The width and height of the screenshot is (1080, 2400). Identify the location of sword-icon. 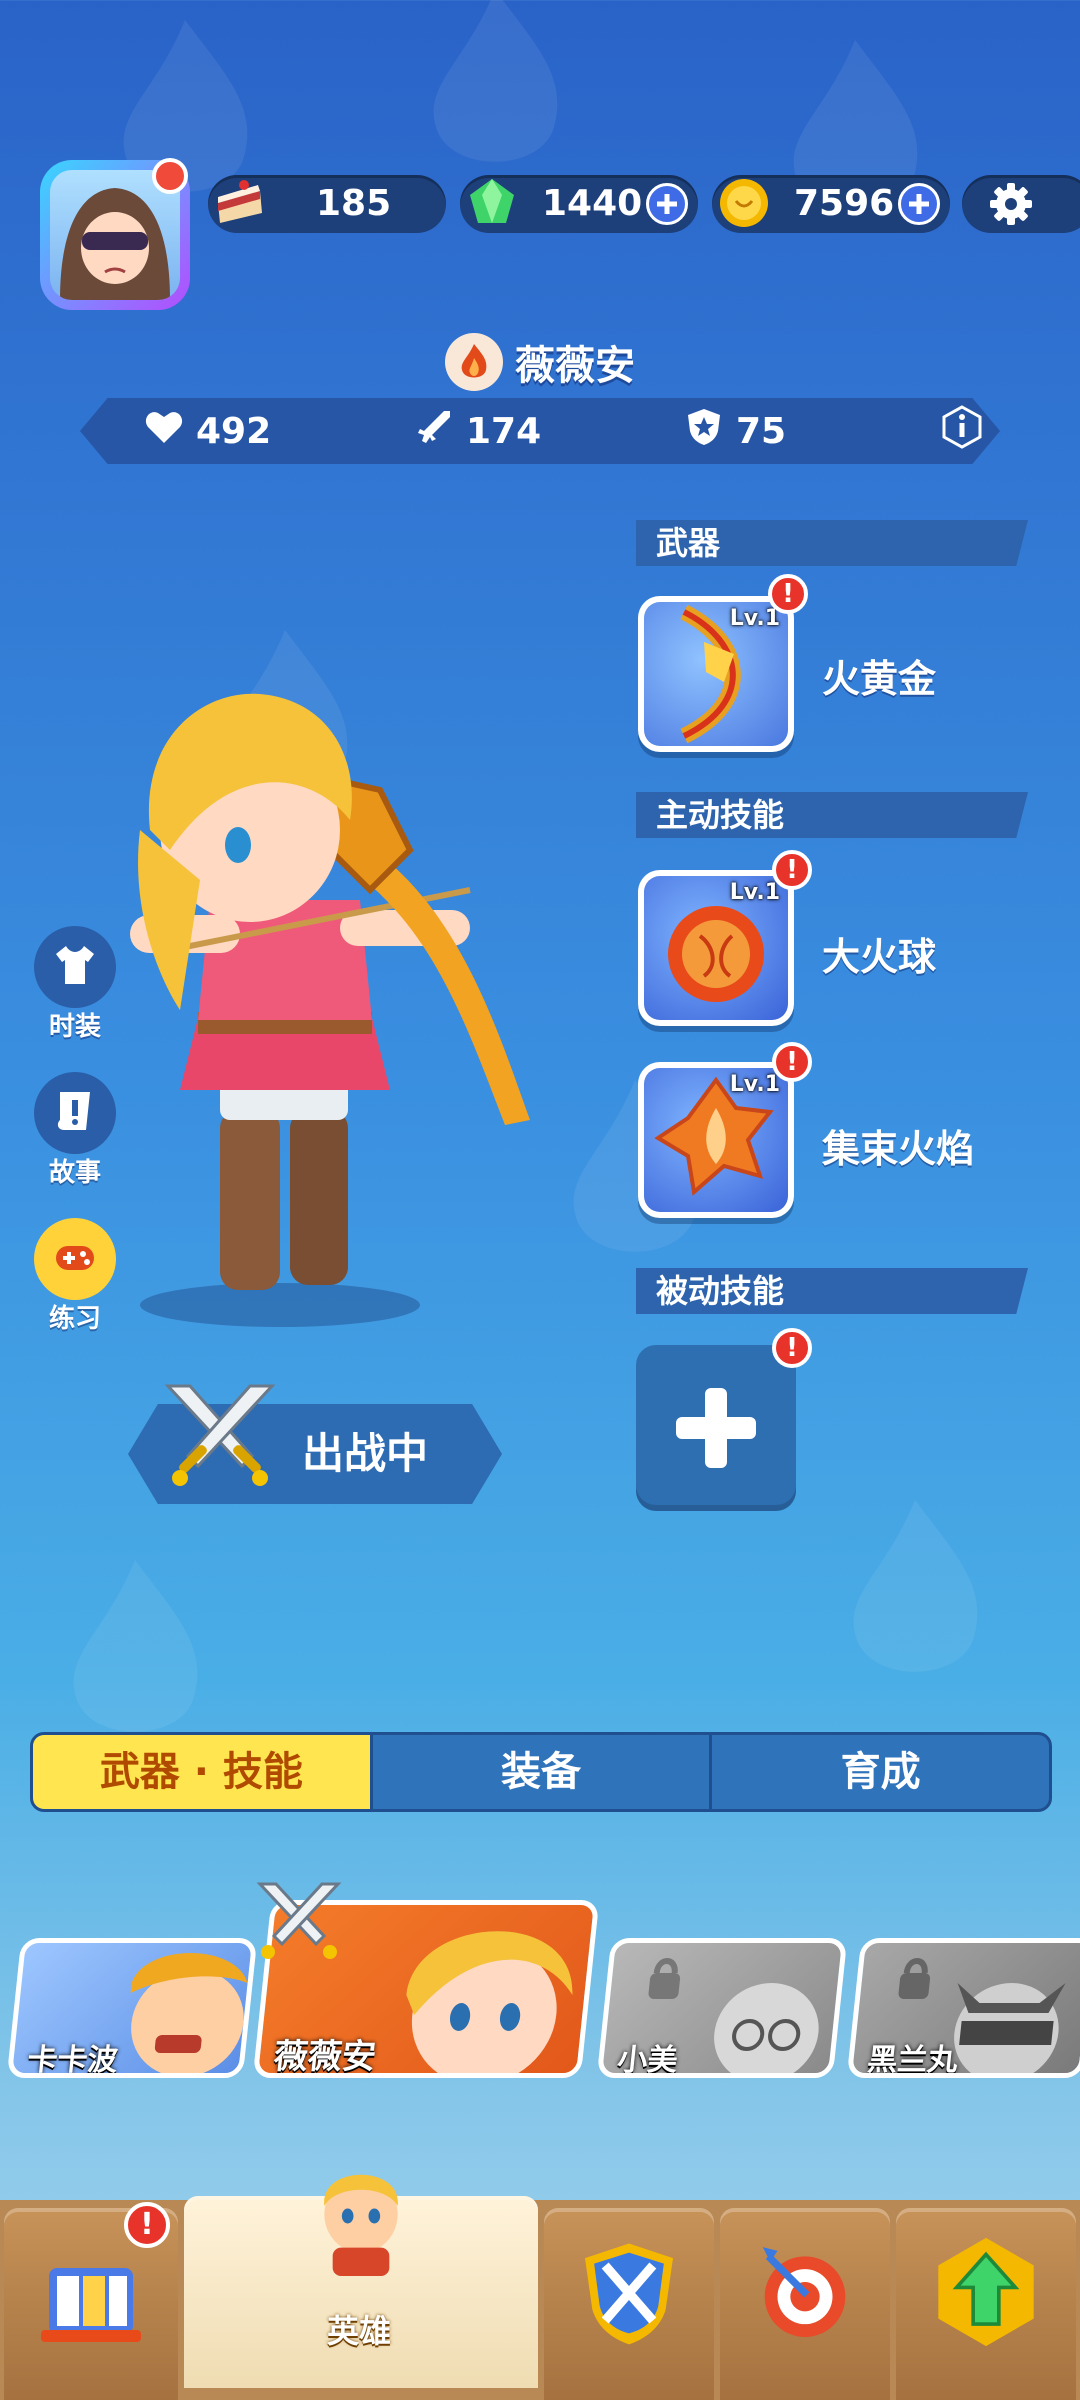
(434, 431).